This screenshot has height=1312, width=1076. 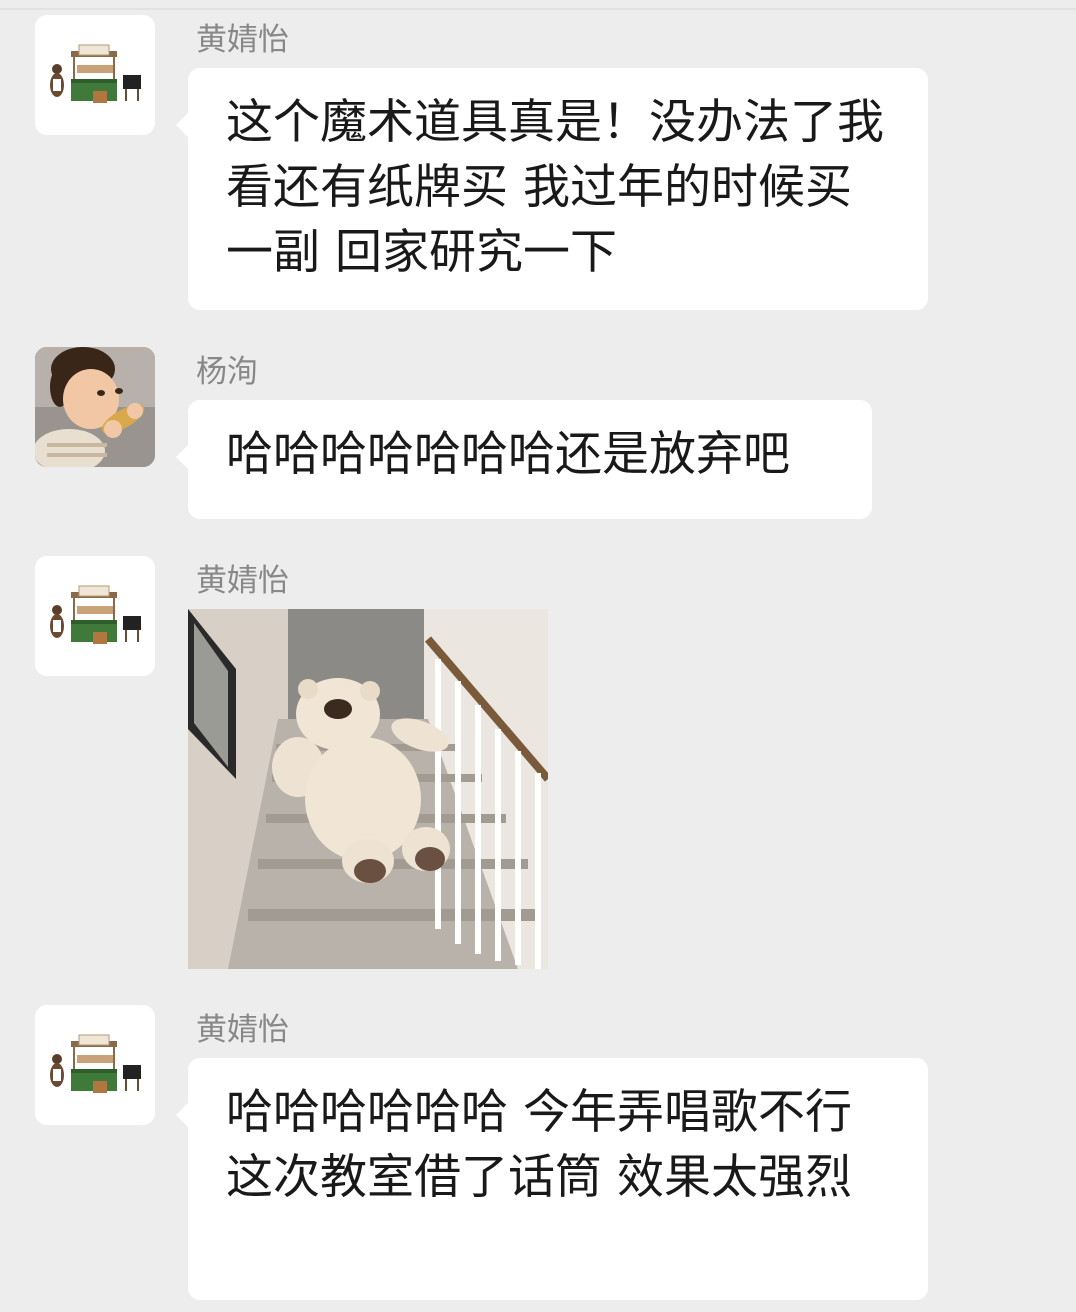 I want to click on top-divider, so click(x=538, y=9).